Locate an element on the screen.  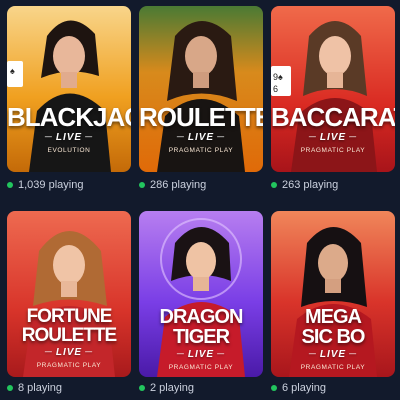
title-block: BACCARAT LIVE PRAGMATIC PLAY is located at coordinates (333, 129).